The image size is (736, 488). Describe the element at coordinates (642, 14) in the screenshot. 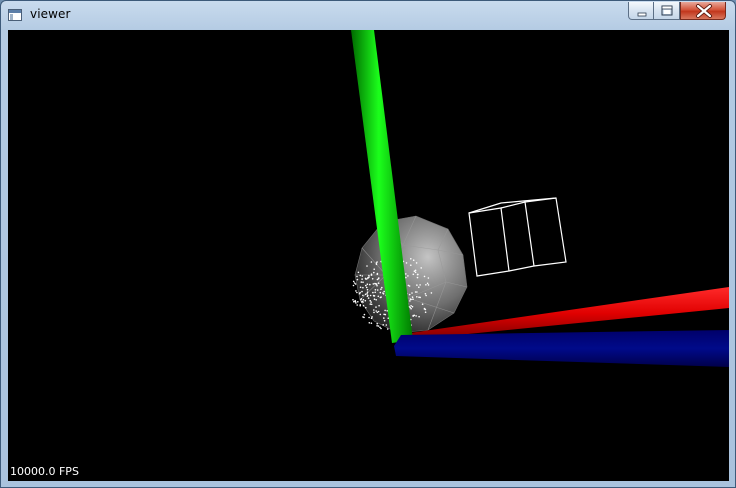

I see `minimize-icon` at that location.